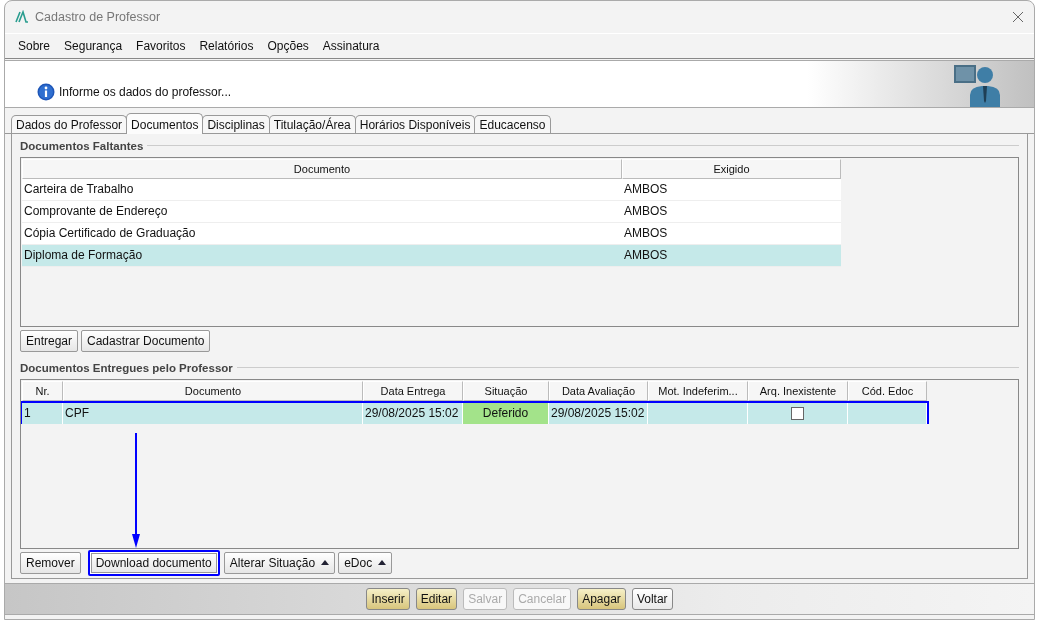 The width and height of the screenshot is (1037, 624). What do you see at coordinates (512, 123) in the screenshot?
I see `tab: Educacenso` at bounding box center [512, 123].